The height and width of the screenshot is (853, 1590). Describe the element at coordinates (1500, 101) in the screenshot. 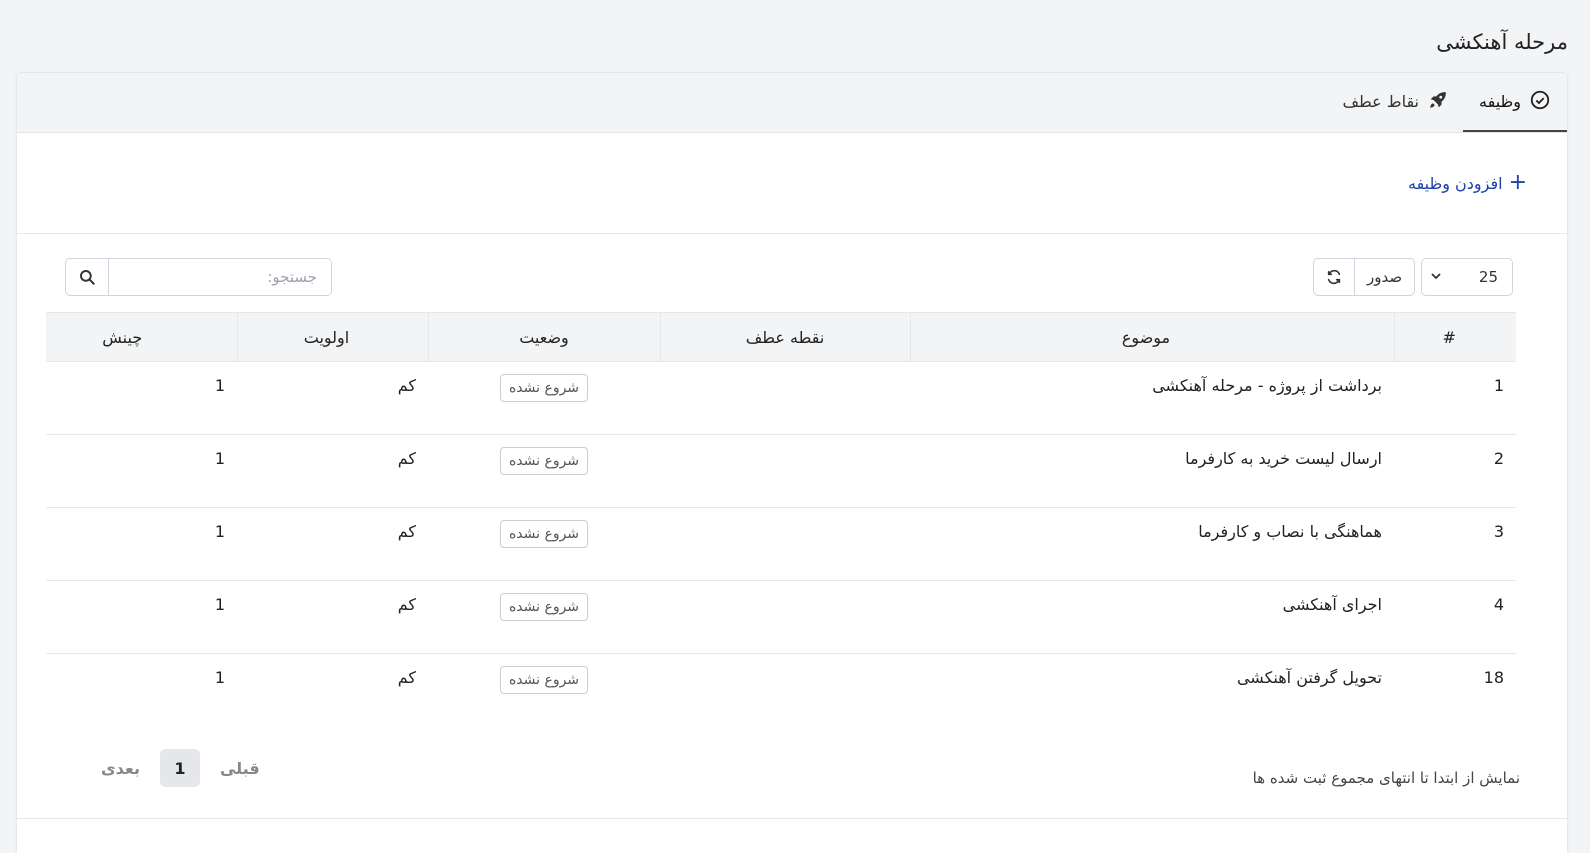

I see `tab-tasks-label: وظیفه` at that location.